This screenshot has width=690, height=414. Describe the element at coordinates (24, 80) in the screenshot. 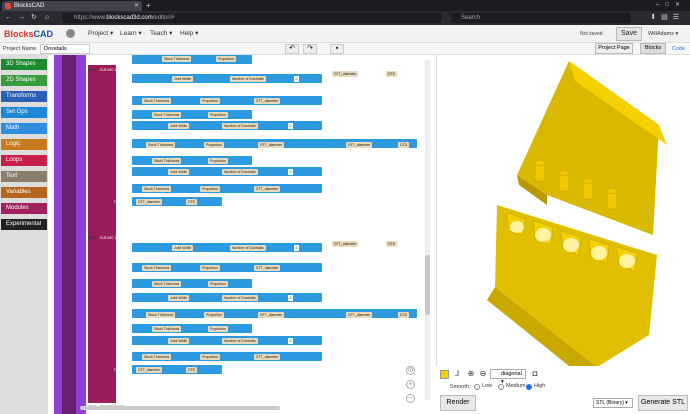

I see `category-2d-shapes: 2D Shapes` at that location.